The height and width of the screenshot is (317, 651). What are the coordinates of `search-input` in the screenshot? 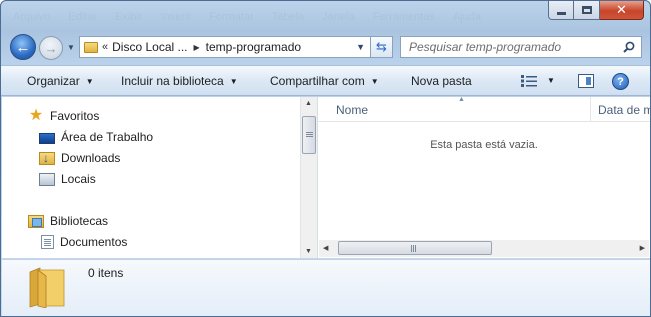 It's located at (506, 47).